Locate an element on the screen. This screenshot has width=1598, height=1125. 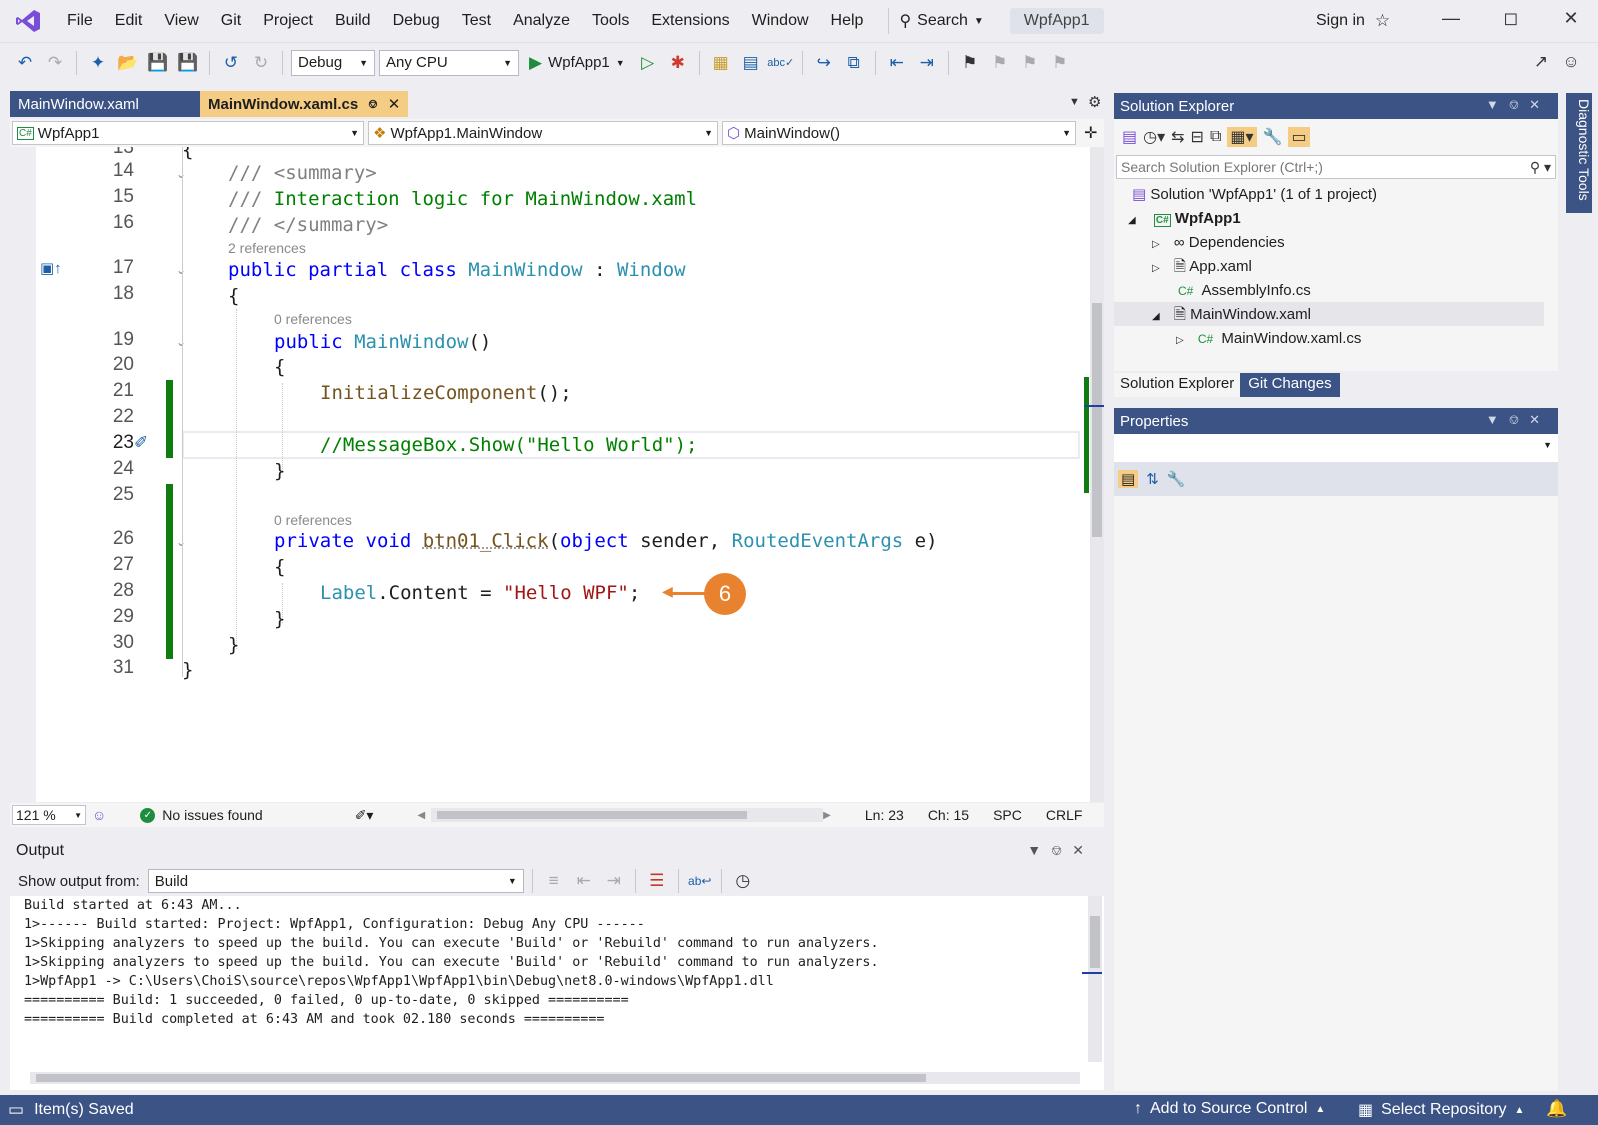
hot-reload-icon: ✱ is located at coordinates (678, 63).